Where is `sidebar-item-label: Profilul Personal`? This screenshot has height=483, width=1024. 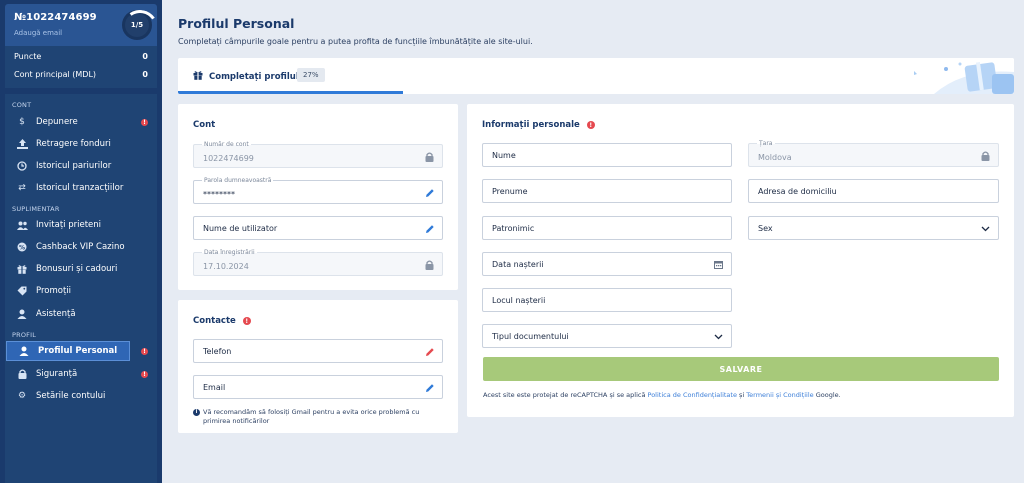
sidebar-item-label: Profilul Personal is located at coordinates (78, 351).